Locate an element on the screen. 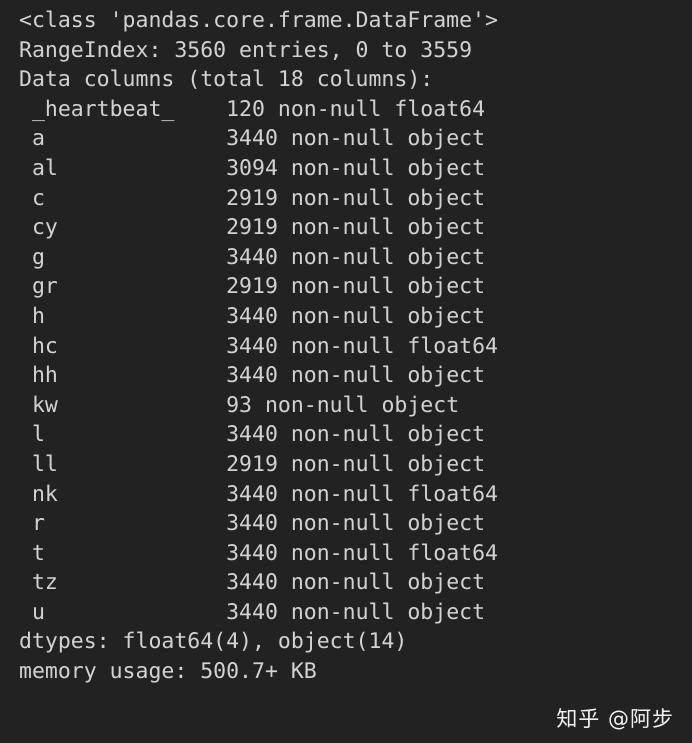 The height and width of the screenshot is (743, 692). column-info-row: u 3440 non-null object is located at coordinates (355, 613).